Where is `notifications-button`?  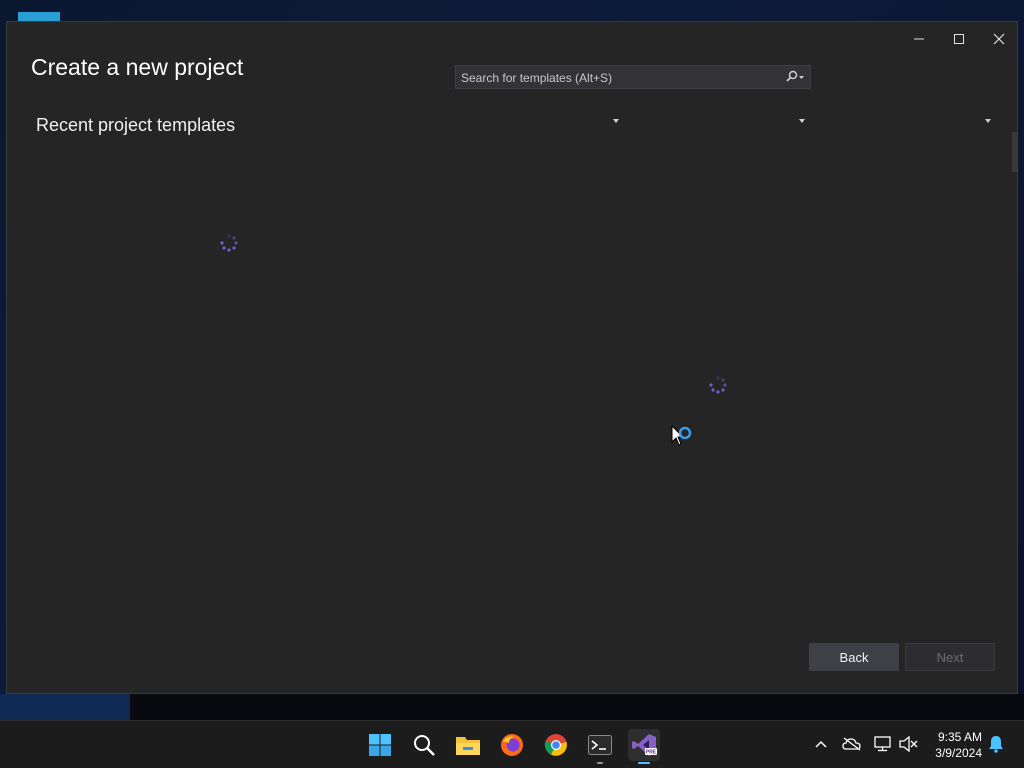
notifications-button is located at coordinates (996, 744).